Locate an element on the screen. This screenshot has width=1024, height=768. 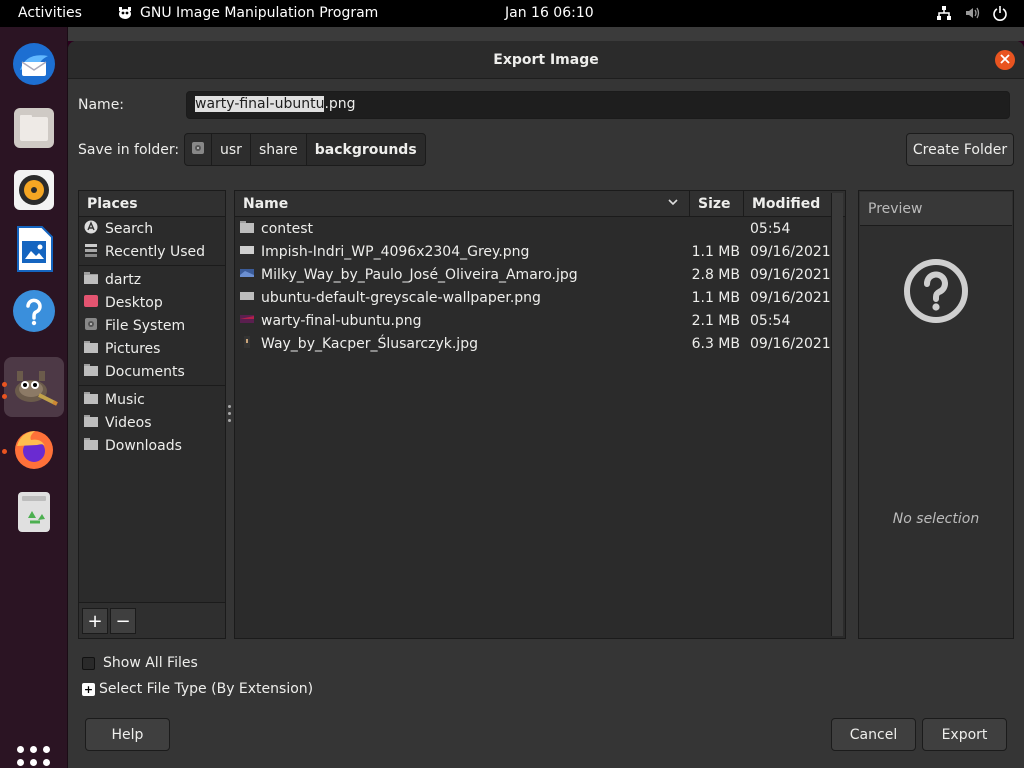
place-music: Music is located at coordinates (152, 399).